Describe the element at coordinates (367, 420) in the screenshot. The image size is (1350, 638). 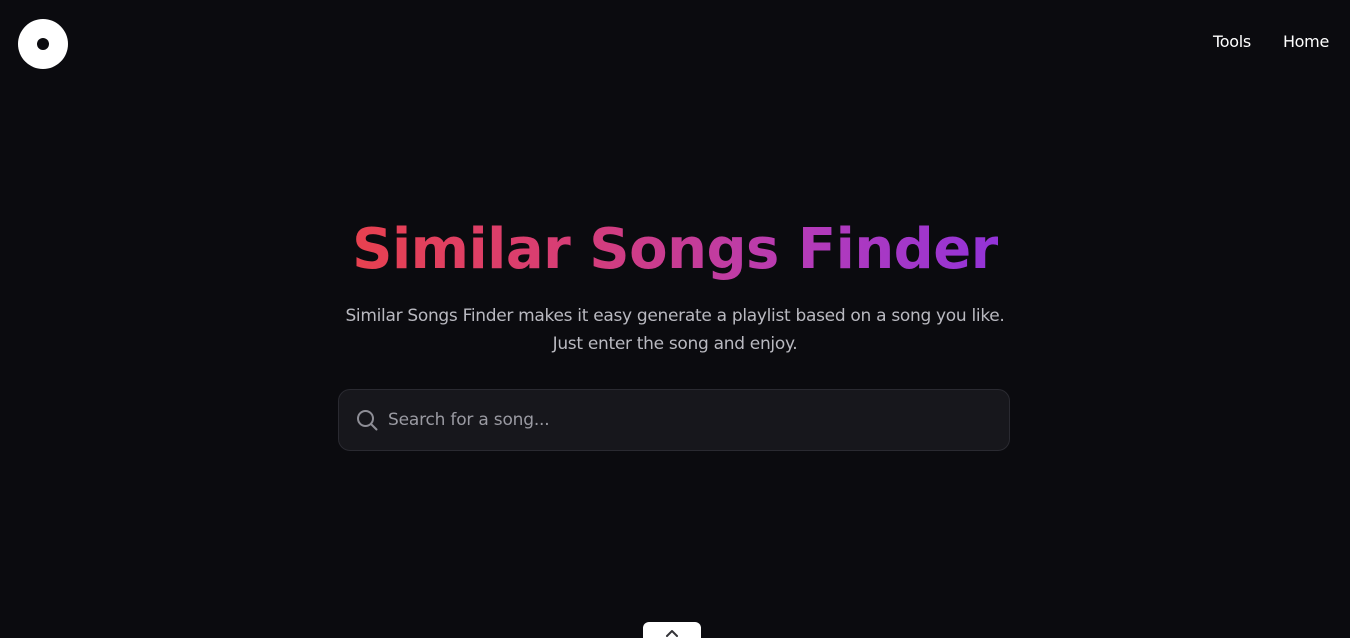
I see `search-icon` at that location.